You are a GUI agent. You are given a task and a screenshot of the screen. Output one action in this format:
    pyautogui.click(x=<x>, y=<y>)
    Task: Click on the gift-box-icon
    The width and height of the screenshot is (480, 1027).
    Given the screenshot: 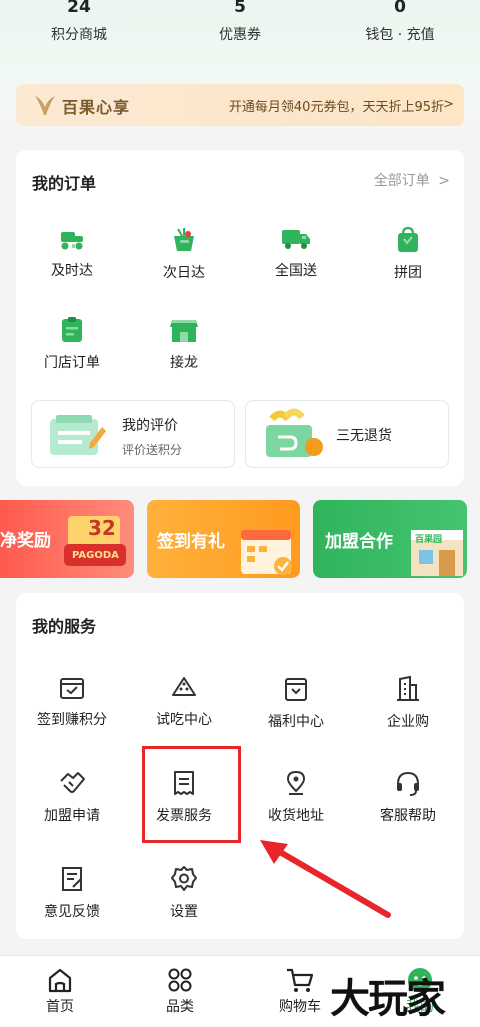 What is the action you would take?
    pyautogui.click(x=296, y=689)
    